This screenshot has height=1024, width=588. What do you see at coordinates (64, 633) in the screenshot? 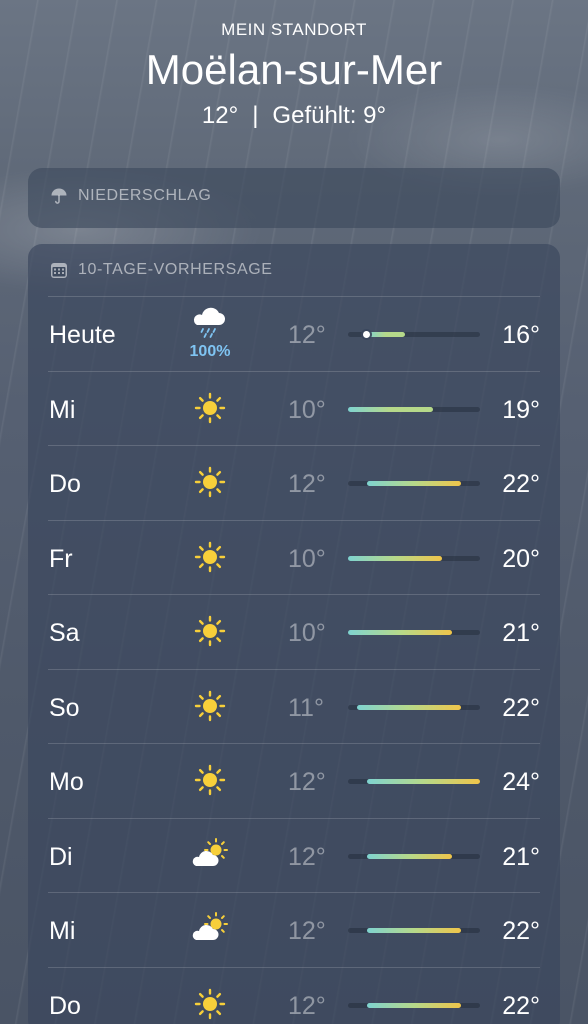
I see `forecast-day: Sa` at bounding box center [64, 633].